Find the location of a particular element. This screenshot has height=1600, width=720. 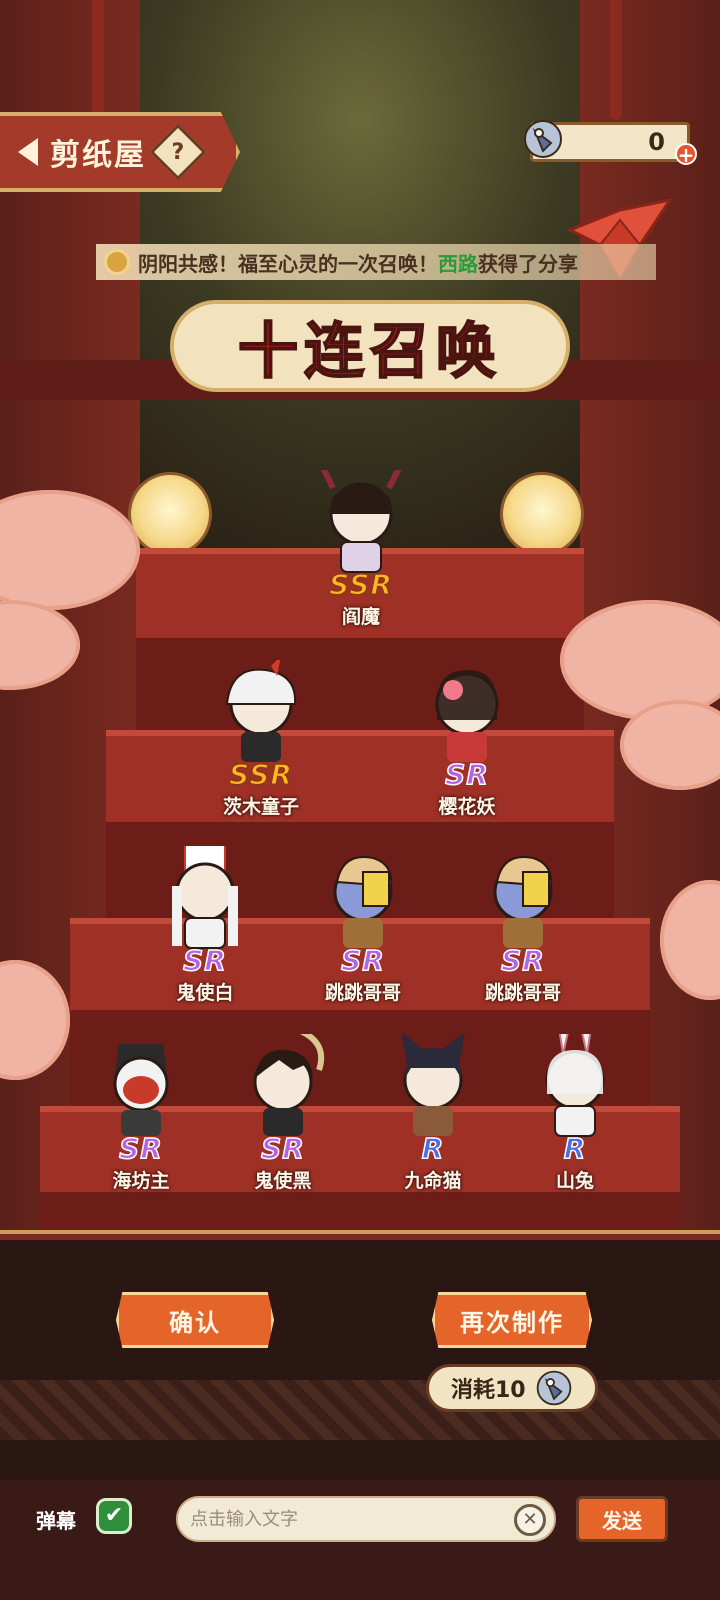

announcement-marquee: 阴阳共感！福至心灵的一次召唤！西路获得了分享 is located at coordinates (376, 262).